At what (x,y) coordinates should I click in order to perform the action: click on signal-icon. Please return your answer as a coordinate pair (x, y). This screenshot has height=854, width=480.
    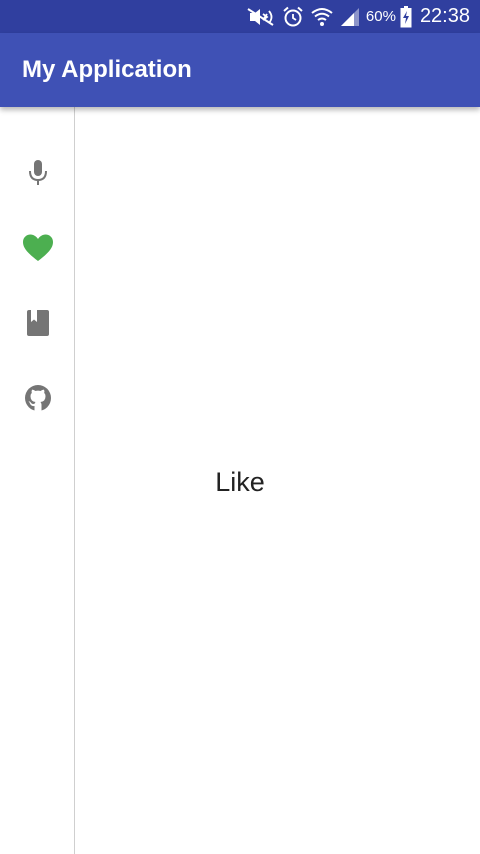
    Looking at the image, I should click on (350, 16).